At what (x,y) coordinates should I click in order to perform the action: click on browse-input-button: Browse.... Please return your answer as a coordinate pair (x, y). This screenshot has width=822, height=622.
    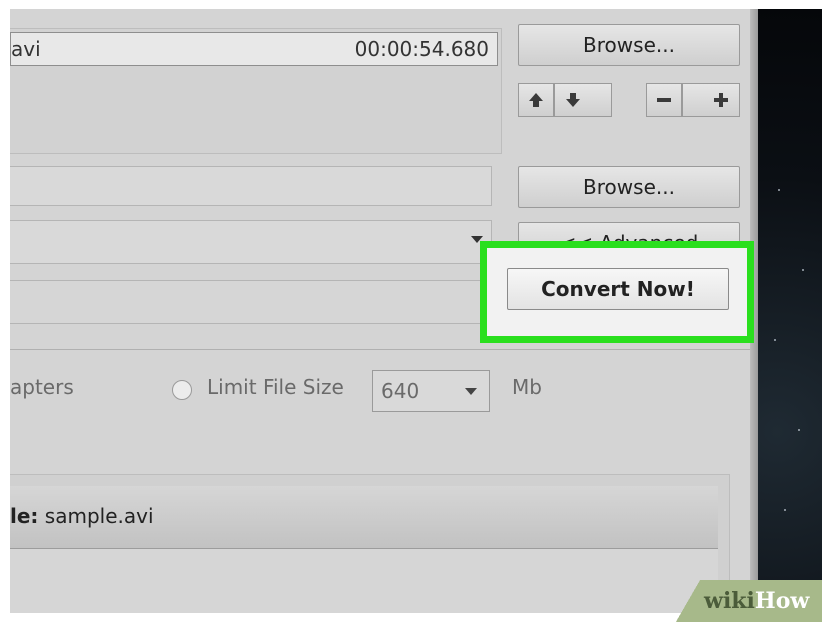
    Looking at the image, I should click on (629, 45).